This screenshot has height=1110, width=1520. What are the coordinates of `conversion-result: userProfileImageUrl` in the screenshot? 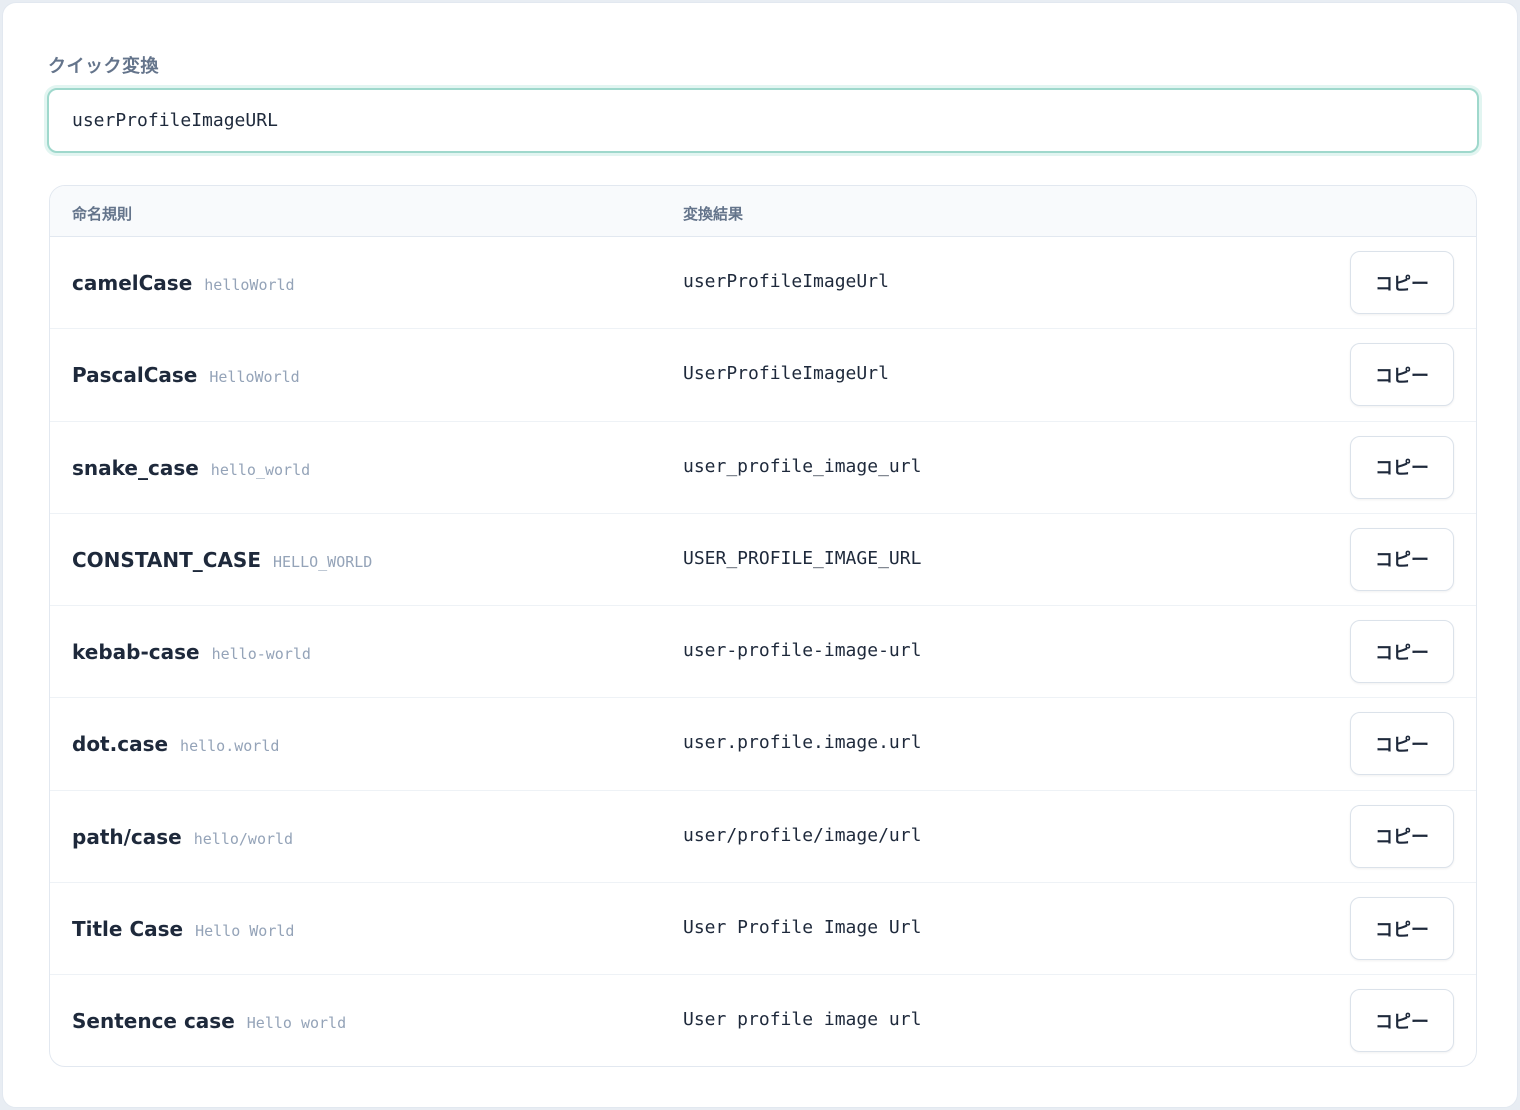 It's located at (786, 281).